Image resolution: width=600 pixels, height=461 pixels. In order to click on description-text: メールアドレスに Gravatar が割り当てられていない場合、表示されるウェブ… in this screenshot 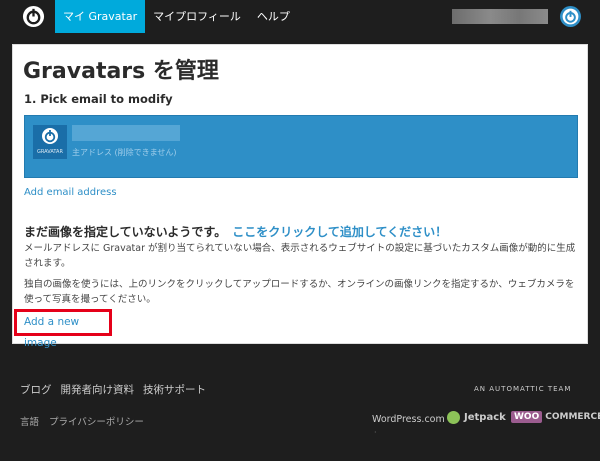, I will do `click(300, 256)`.